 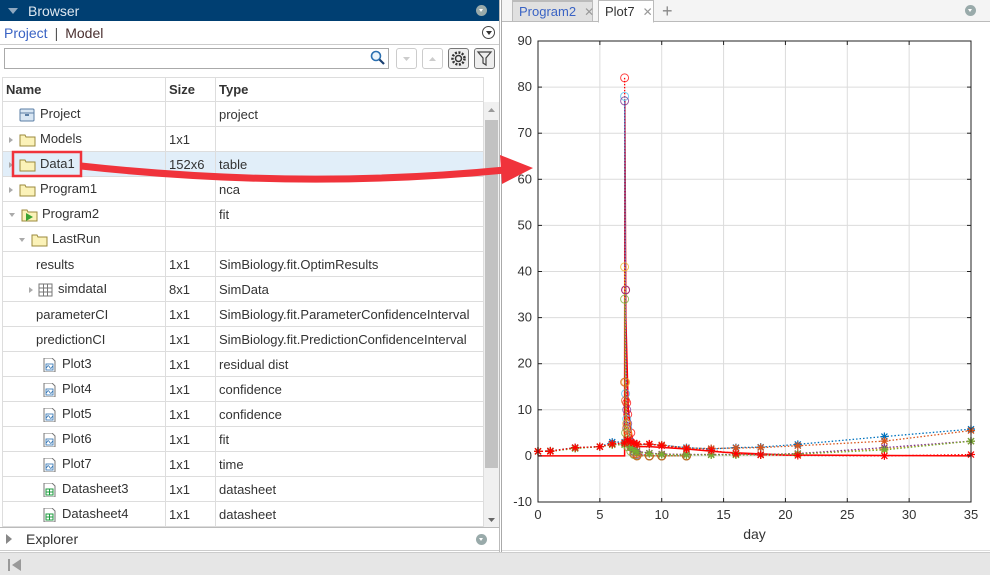 What do you see at coordinates (190, 89) in the screenshot?
I see `column-header-size: Size` at bounding box center [190, 89].